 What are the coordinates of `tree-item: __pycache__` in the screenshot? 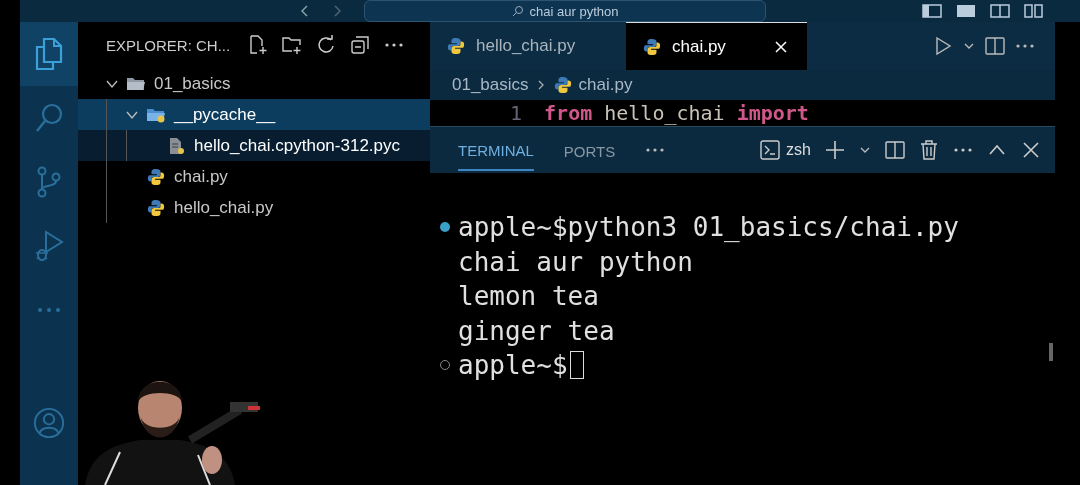 It's located at (254, 114).